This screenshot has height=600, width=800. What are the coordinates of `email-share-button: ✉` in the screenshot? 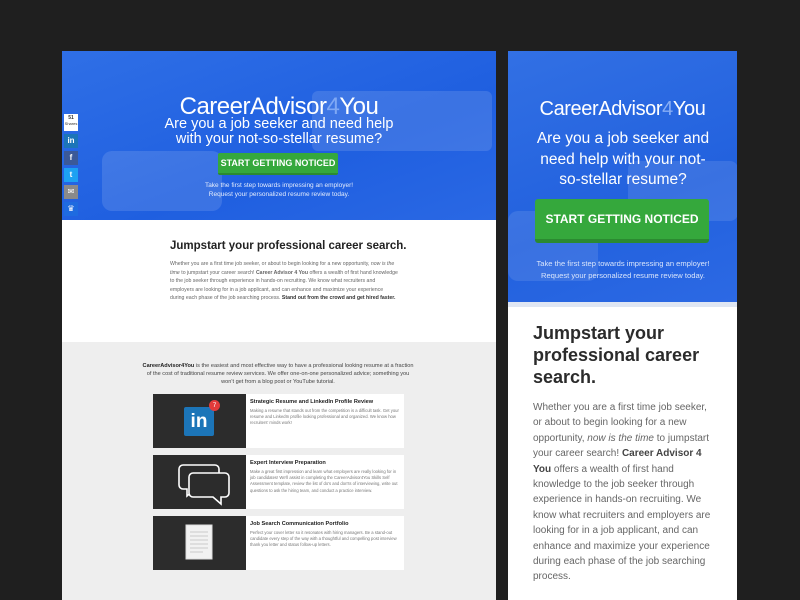 It's located at (71, 192).